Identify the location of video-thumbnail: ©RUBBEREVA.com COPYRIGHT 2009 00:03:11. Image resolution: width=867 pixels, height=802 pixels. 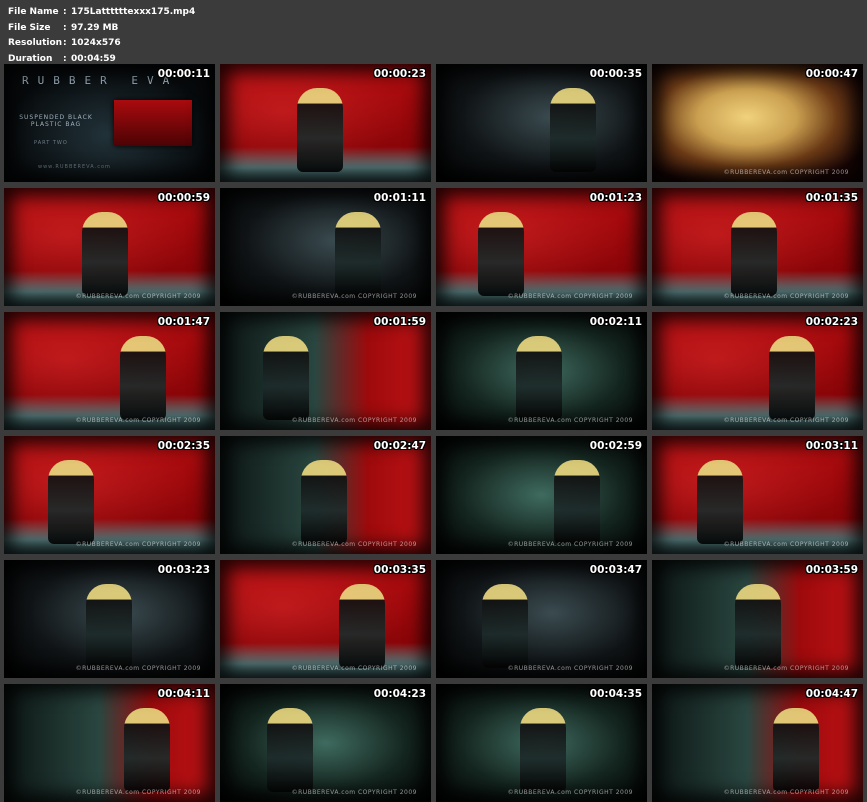
(757, 495).